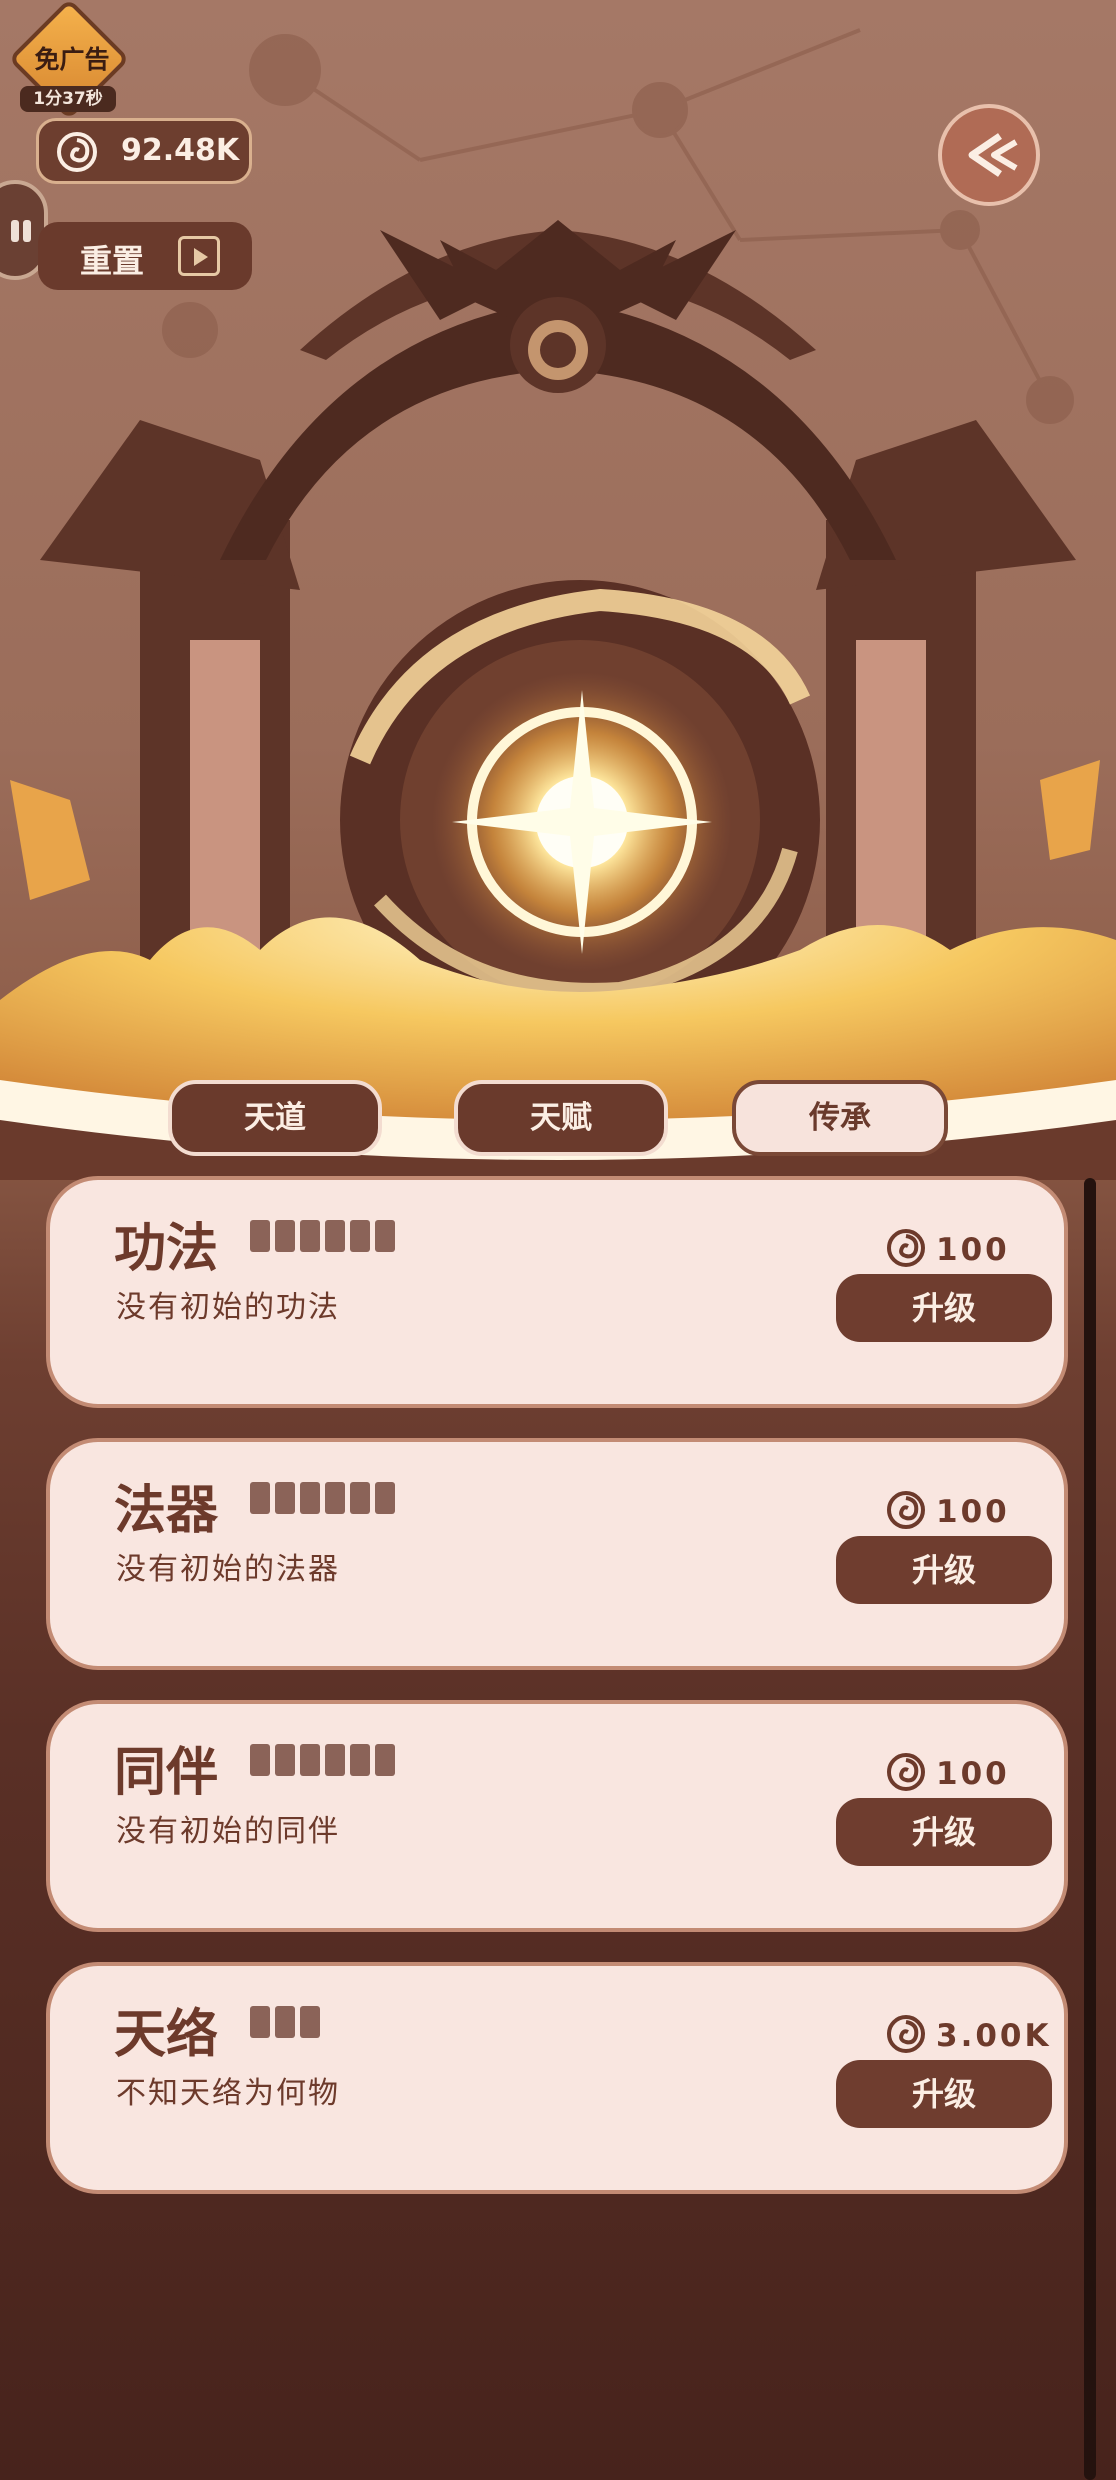 This screenshot has width=1116, height=2480. I want to click on card-title: 同伴, so click(166, 1773).